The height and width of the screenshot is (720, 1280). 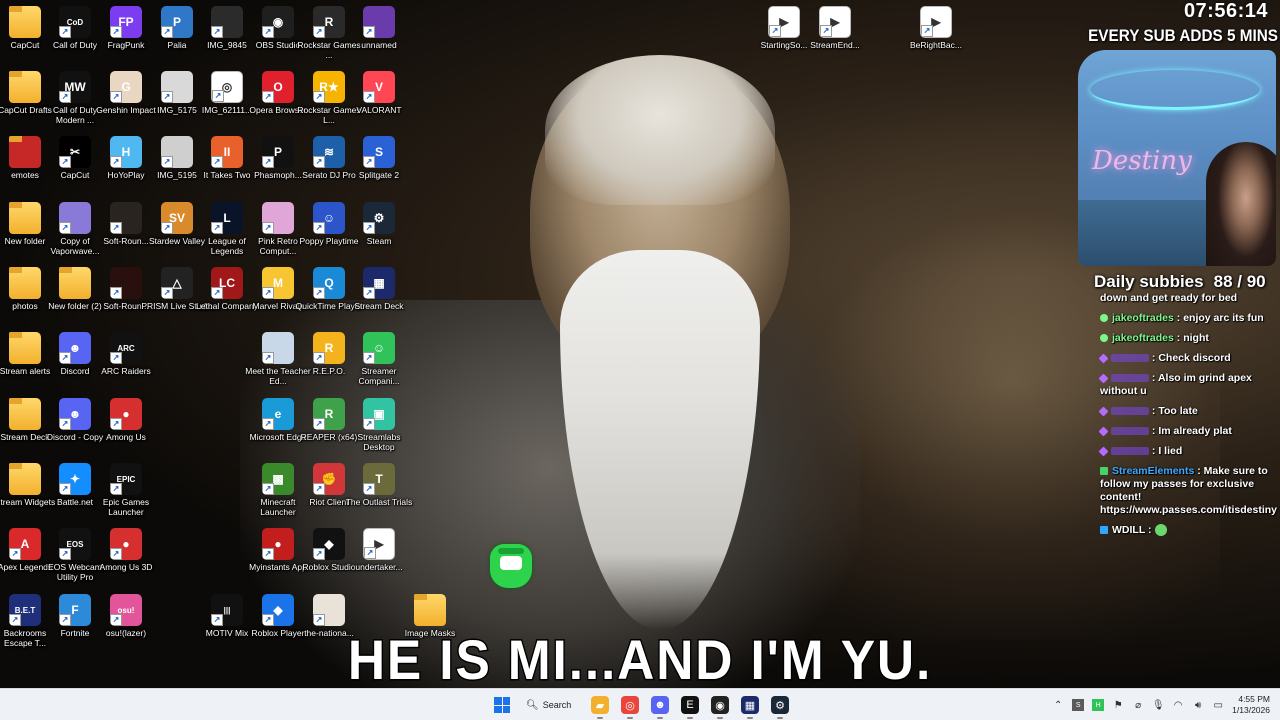 I want to click on desktop-icon-label: Among Us 3D, so click(x=126, y=567).